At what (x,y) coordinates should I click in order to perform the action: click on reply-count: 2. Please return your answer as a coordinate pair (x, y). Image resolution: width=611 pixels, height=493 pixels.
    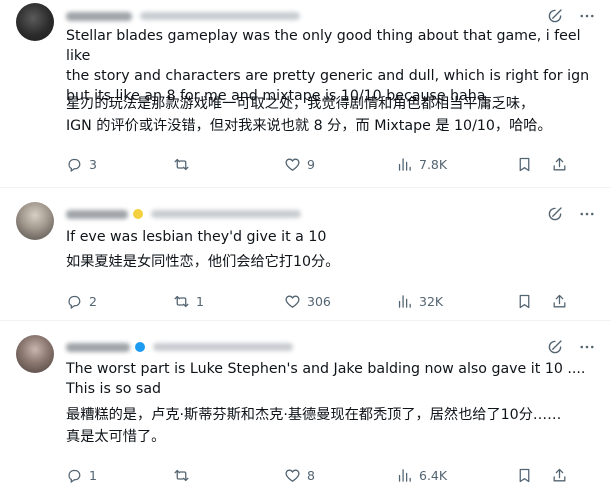
    Looking at the image, I should click on (93, 301).